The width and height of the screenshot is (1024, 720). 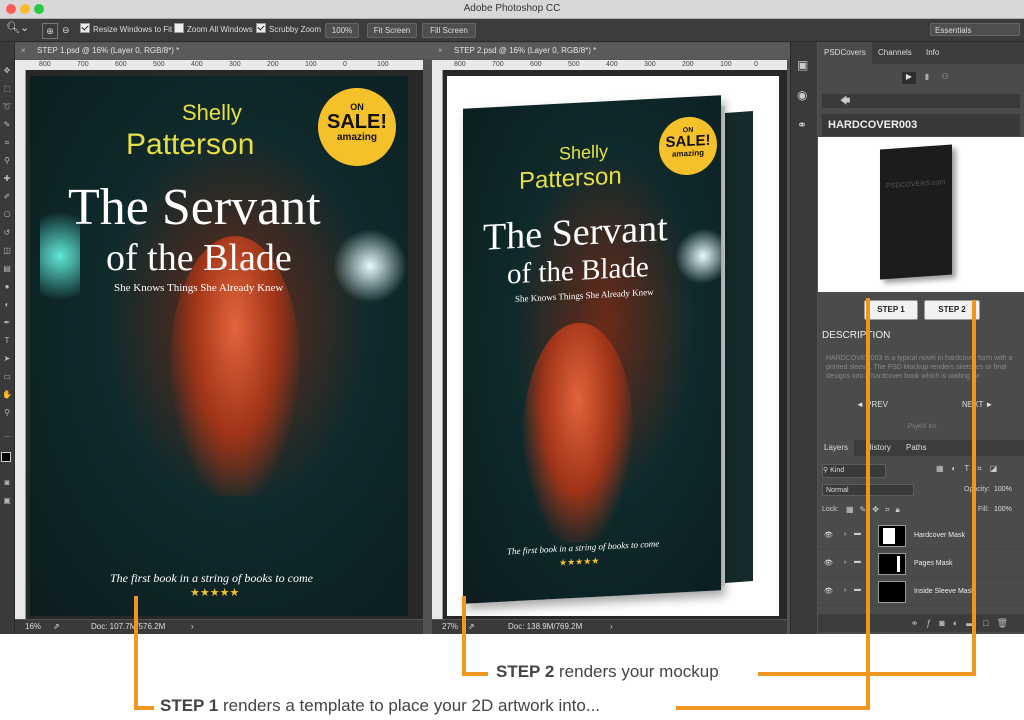 I want to click on doc2-zoom-level: 27%, so click(x=450, y=627).